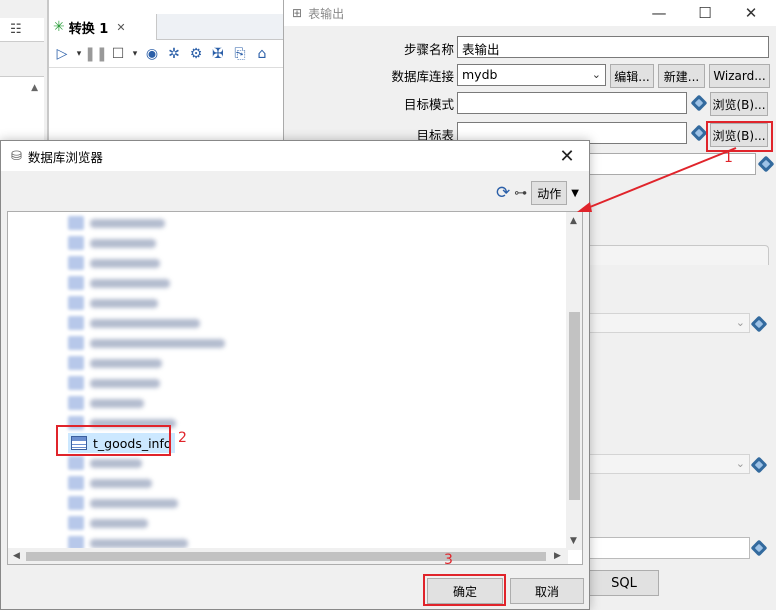 The image size is (776, 610). Describe the element at coordinates (113, 440) in the screenshot. I see `annotation-box-table` at that location.